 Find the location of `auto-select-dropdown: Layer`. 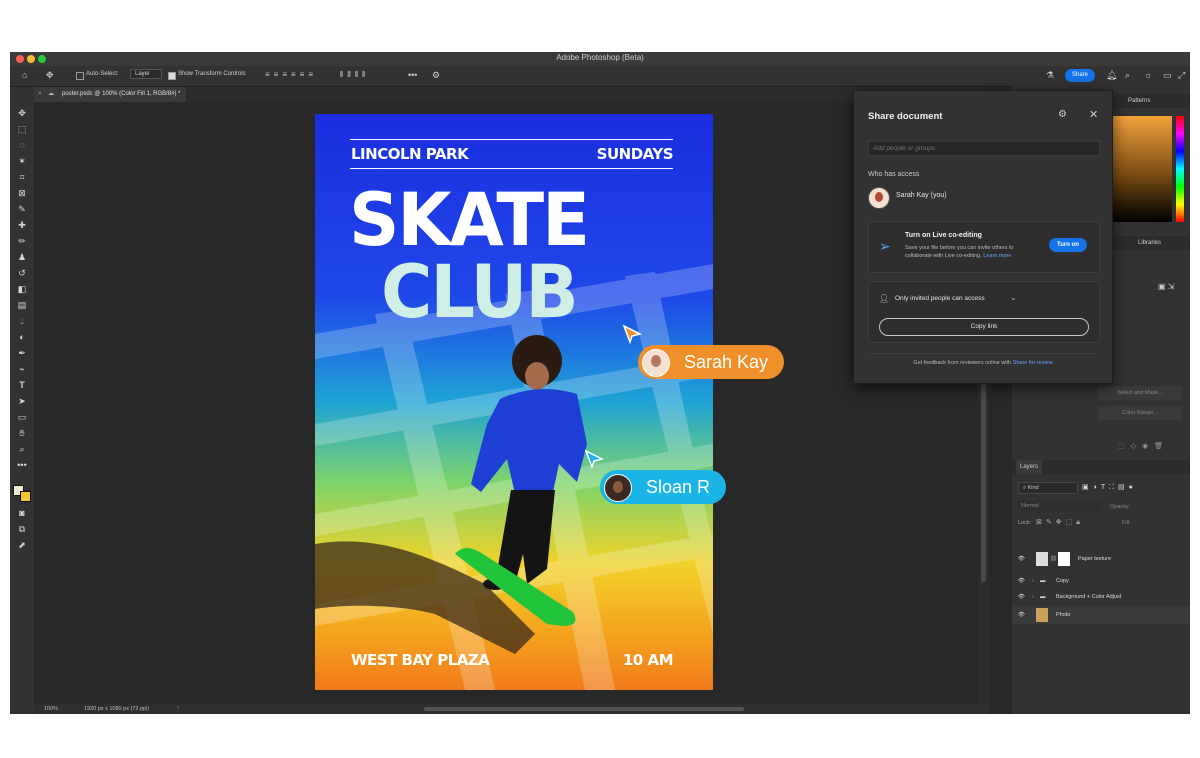

auto-select-dropdown: Layer is located at coordinates (146, 74).